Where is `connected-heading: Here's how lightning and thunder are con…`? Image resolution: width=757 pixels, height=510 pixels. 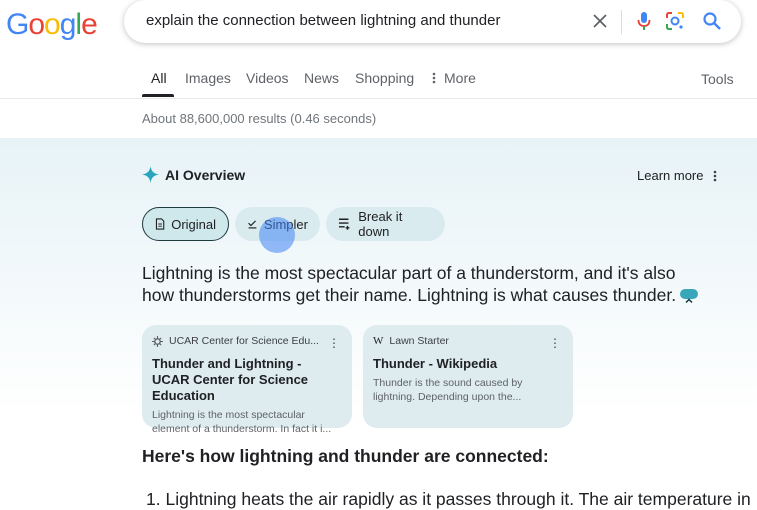 connected-heading: Here's how lightning and thunder are con… is located at coordinates (345, 456).